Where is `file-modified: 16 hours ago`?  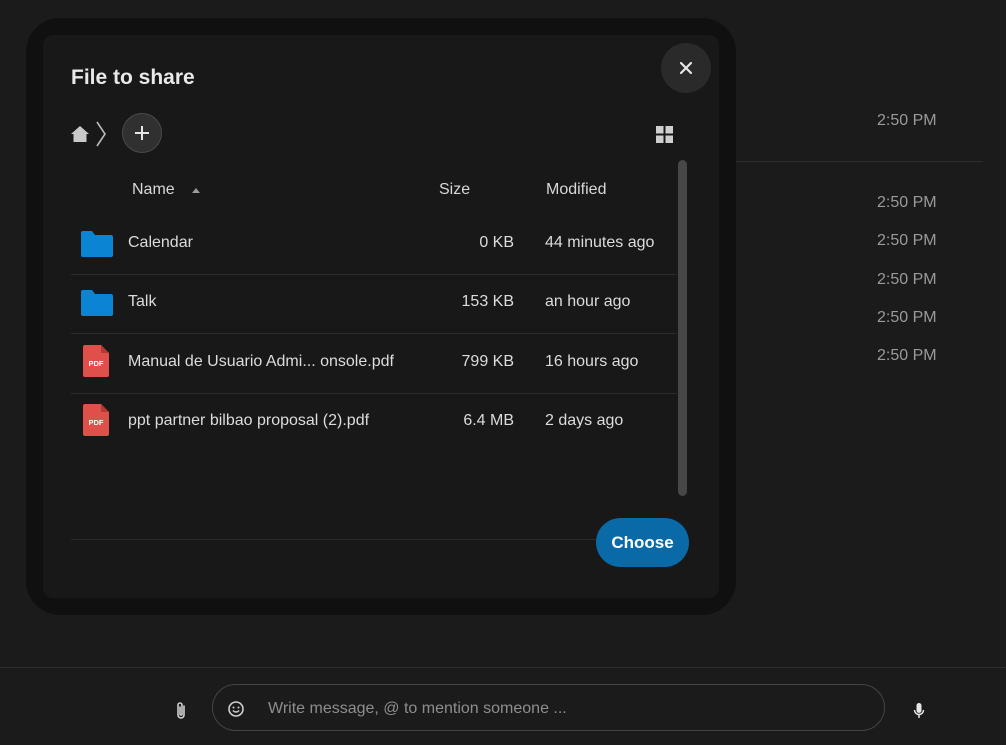
file-modified: 16 hours ago is located at coordinates (592, 361).